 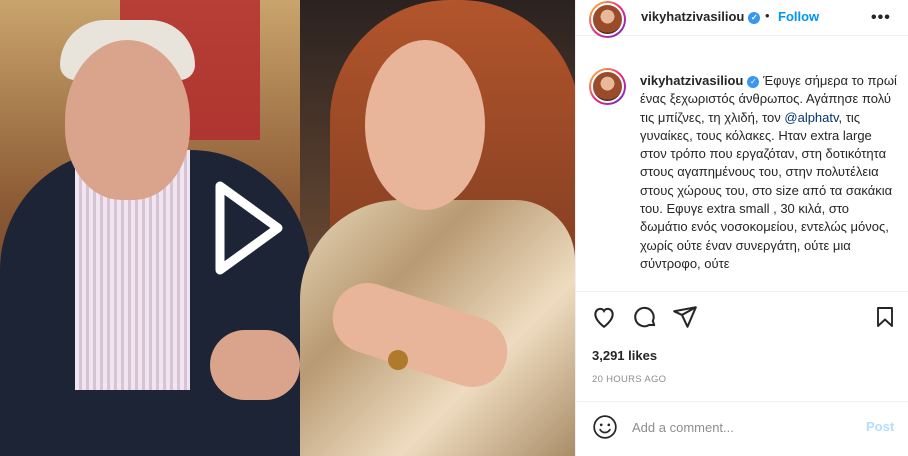 I want to click on caption-avatar, so click(x=607, y=86).